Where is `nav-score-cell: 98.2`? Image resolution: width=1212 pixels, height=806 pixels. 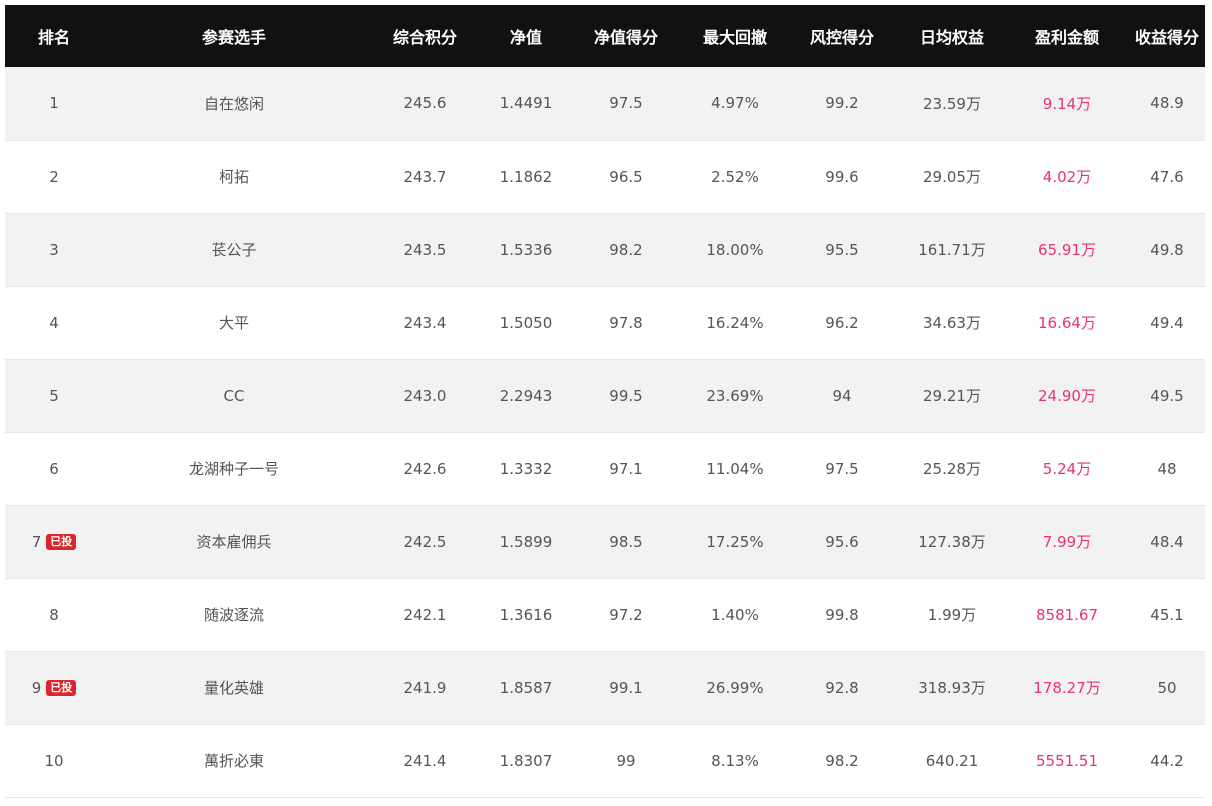 nav-score-cell: 98.2 is located at coordinates (626, 249).